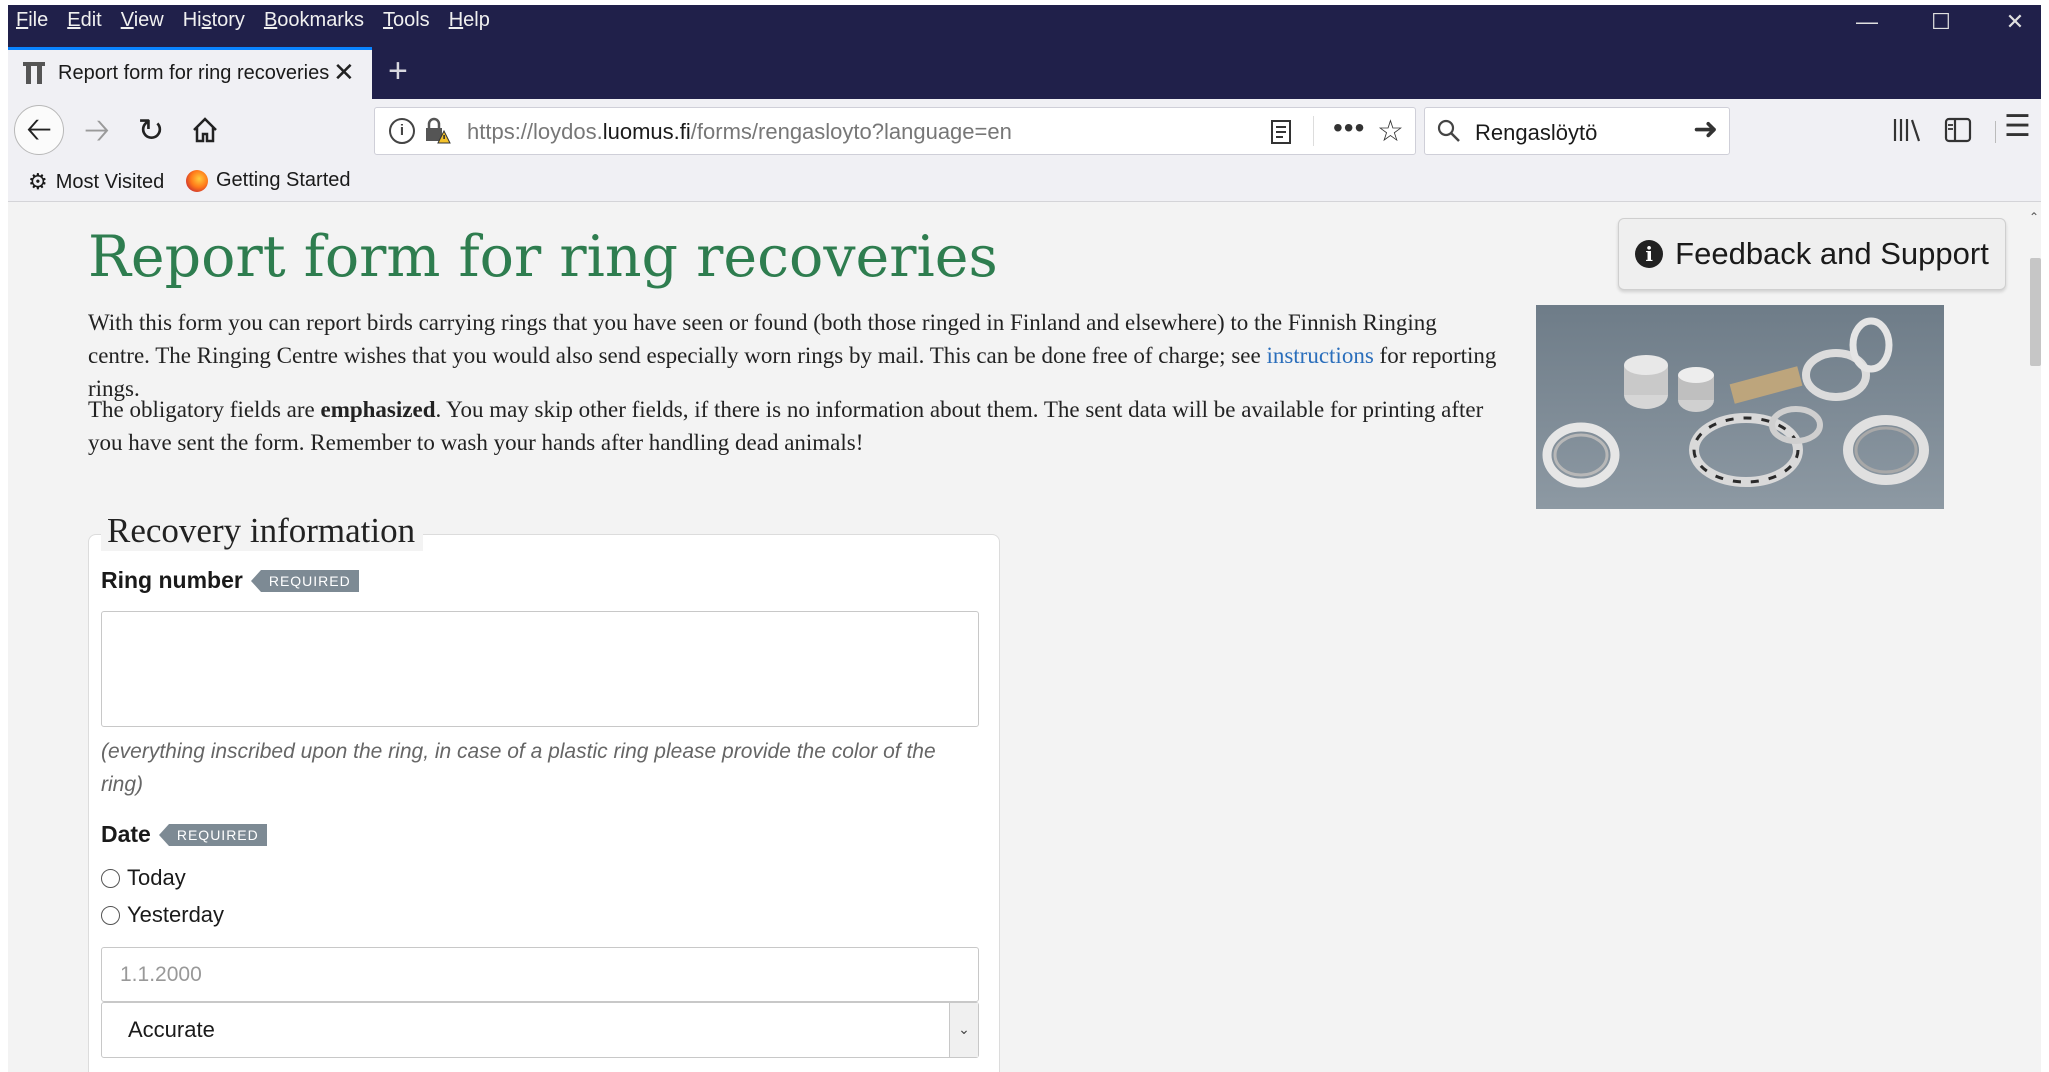 This screenshot has width=2049, height=1072. Describe the element at coordinates (398, 71) in the screenshot. I see `new-tab-icon: +` at that location.